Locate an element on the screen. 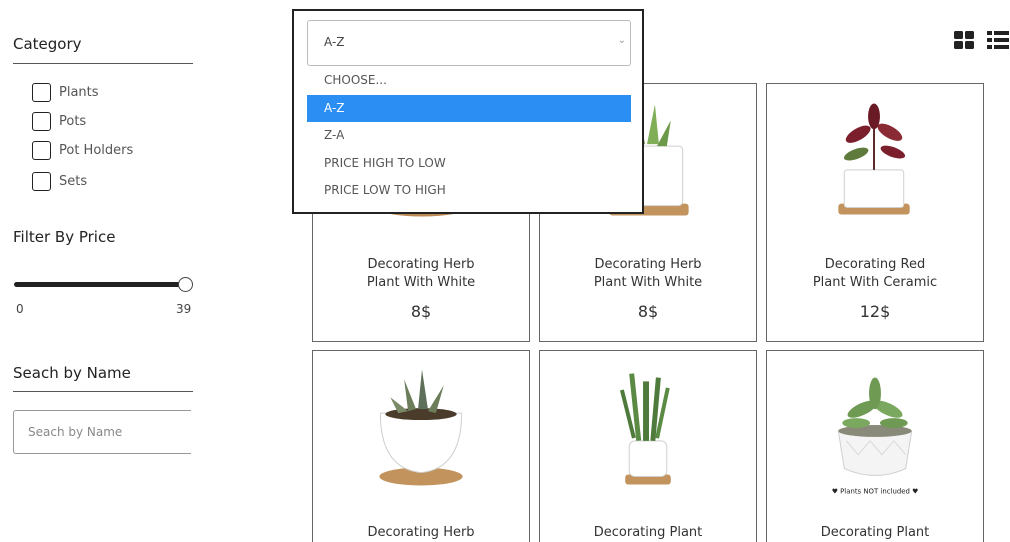  list-view-icon is located at coordinates (998, 40).